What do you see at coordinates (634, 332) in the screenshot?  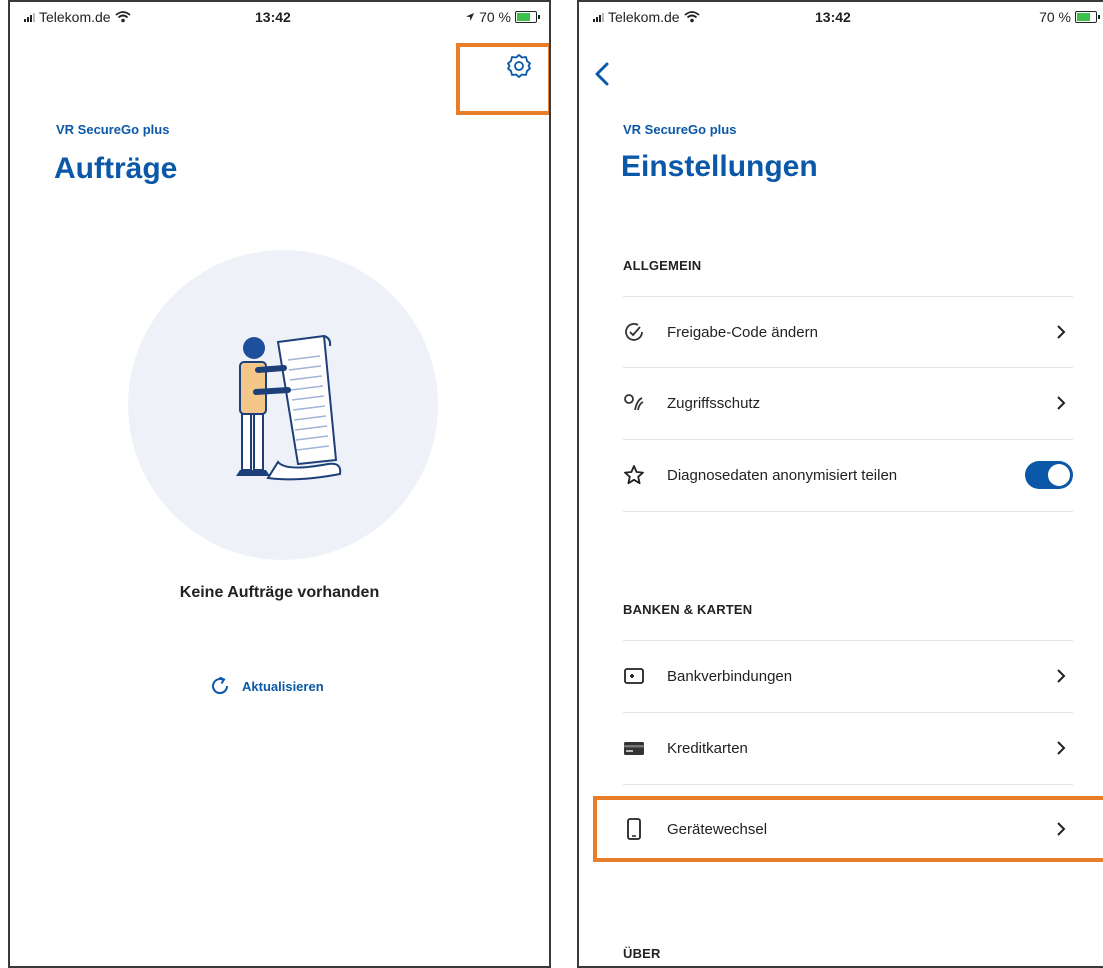 I see `check-circle-icon` at bounding box center [634, 332].